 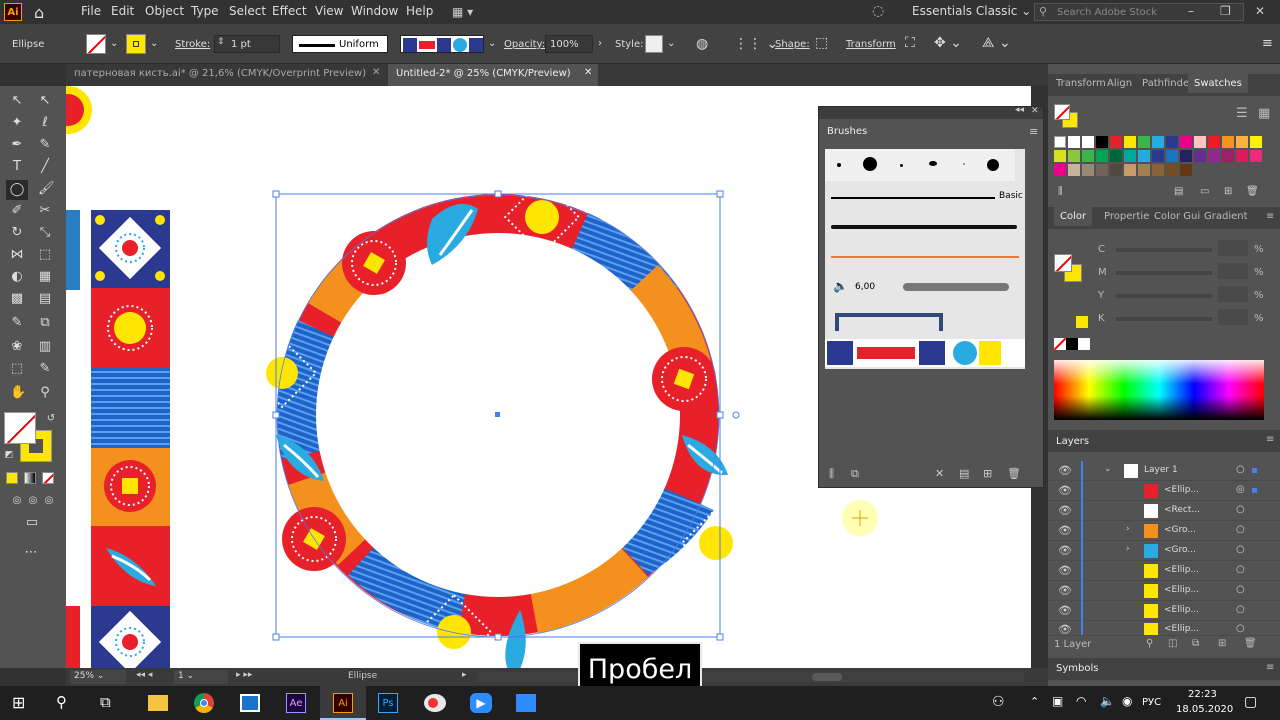 What do you see at coordinates (1233, 317) in the screenshot?
I see `k-input` at bounding box center [1233, 317].